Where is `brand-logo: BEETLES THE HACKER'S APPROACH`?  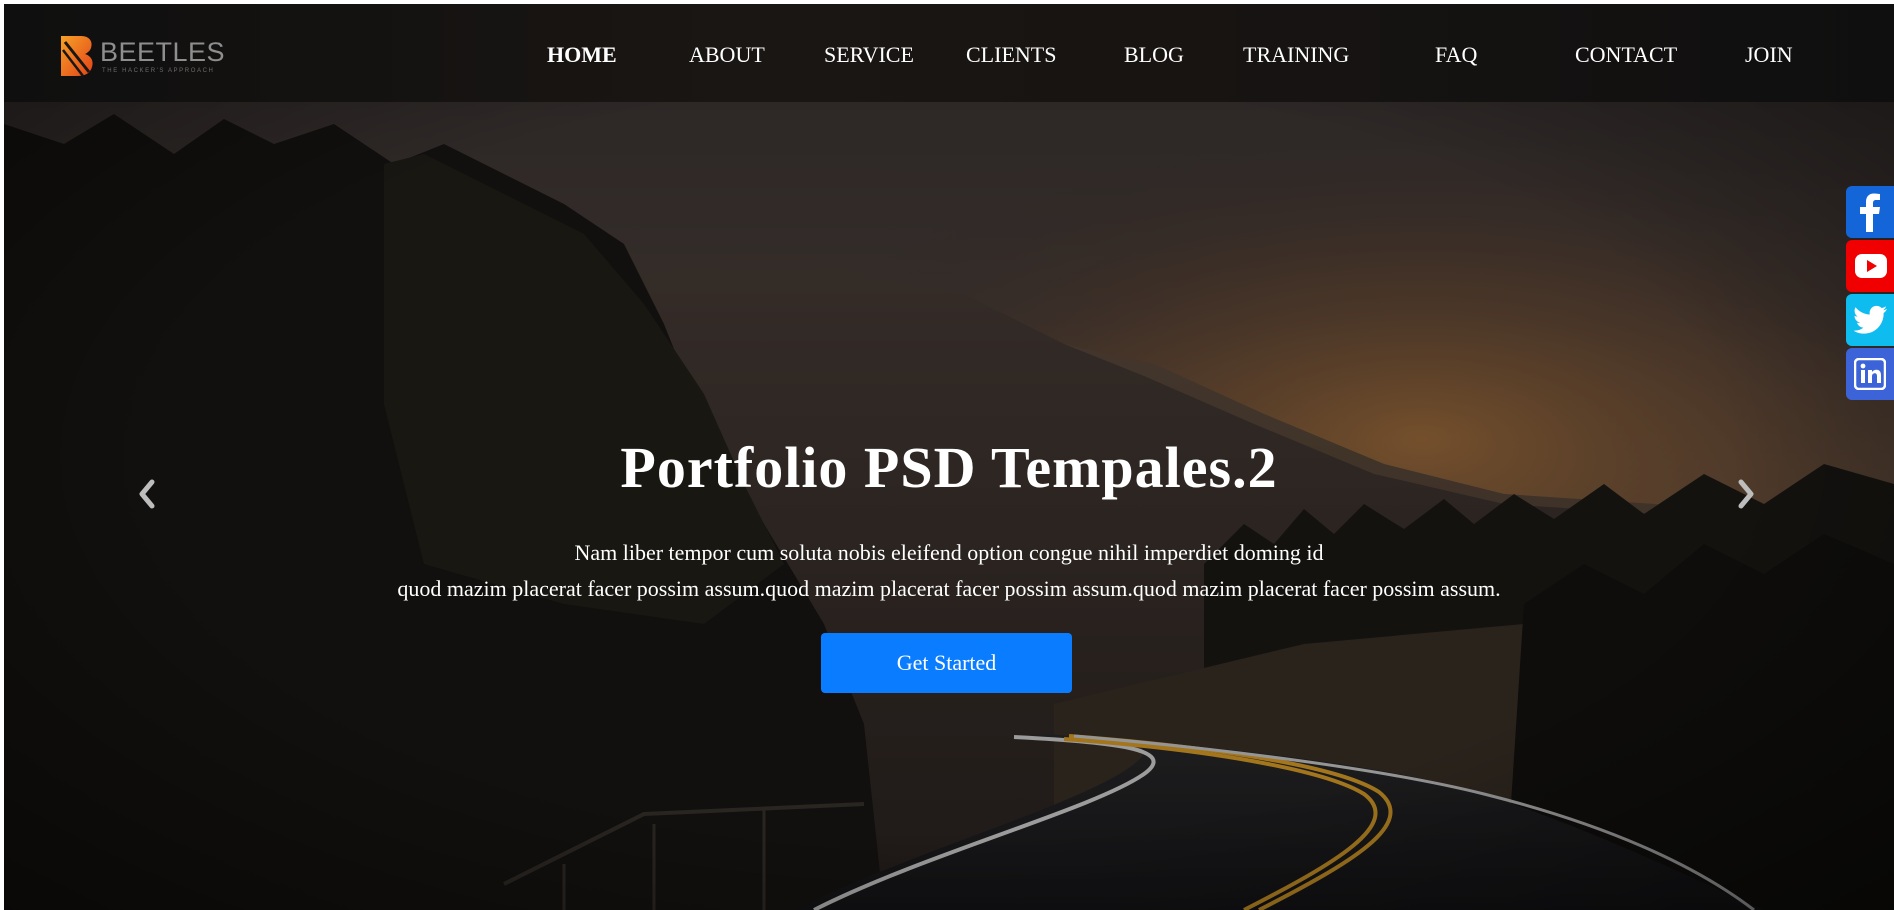 brand-logo: BEETLES THE HACKER'S APPROACH is located at coordinates (142, 56).